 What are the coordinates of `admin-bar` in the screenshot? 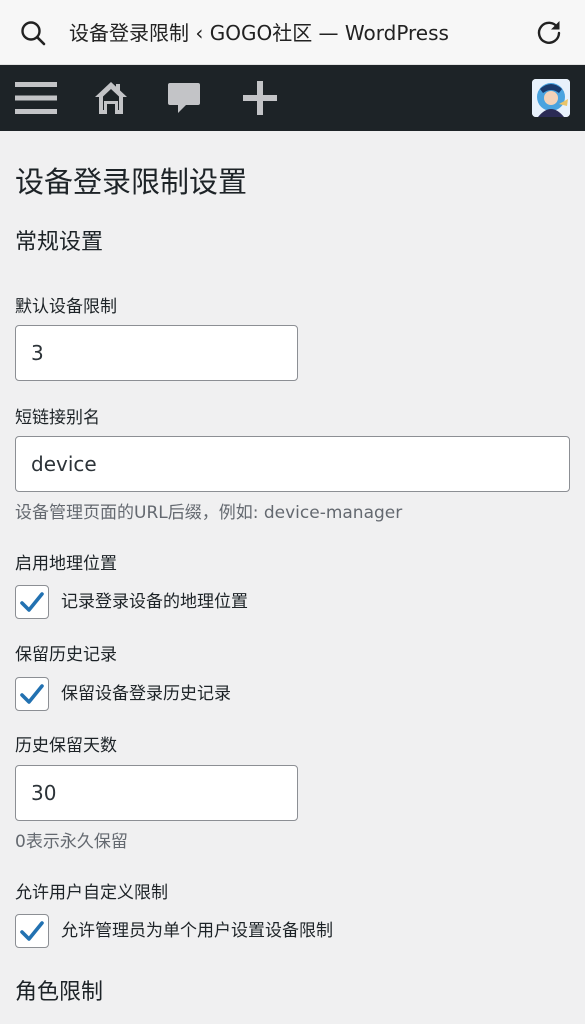 It's located at (292, 98).